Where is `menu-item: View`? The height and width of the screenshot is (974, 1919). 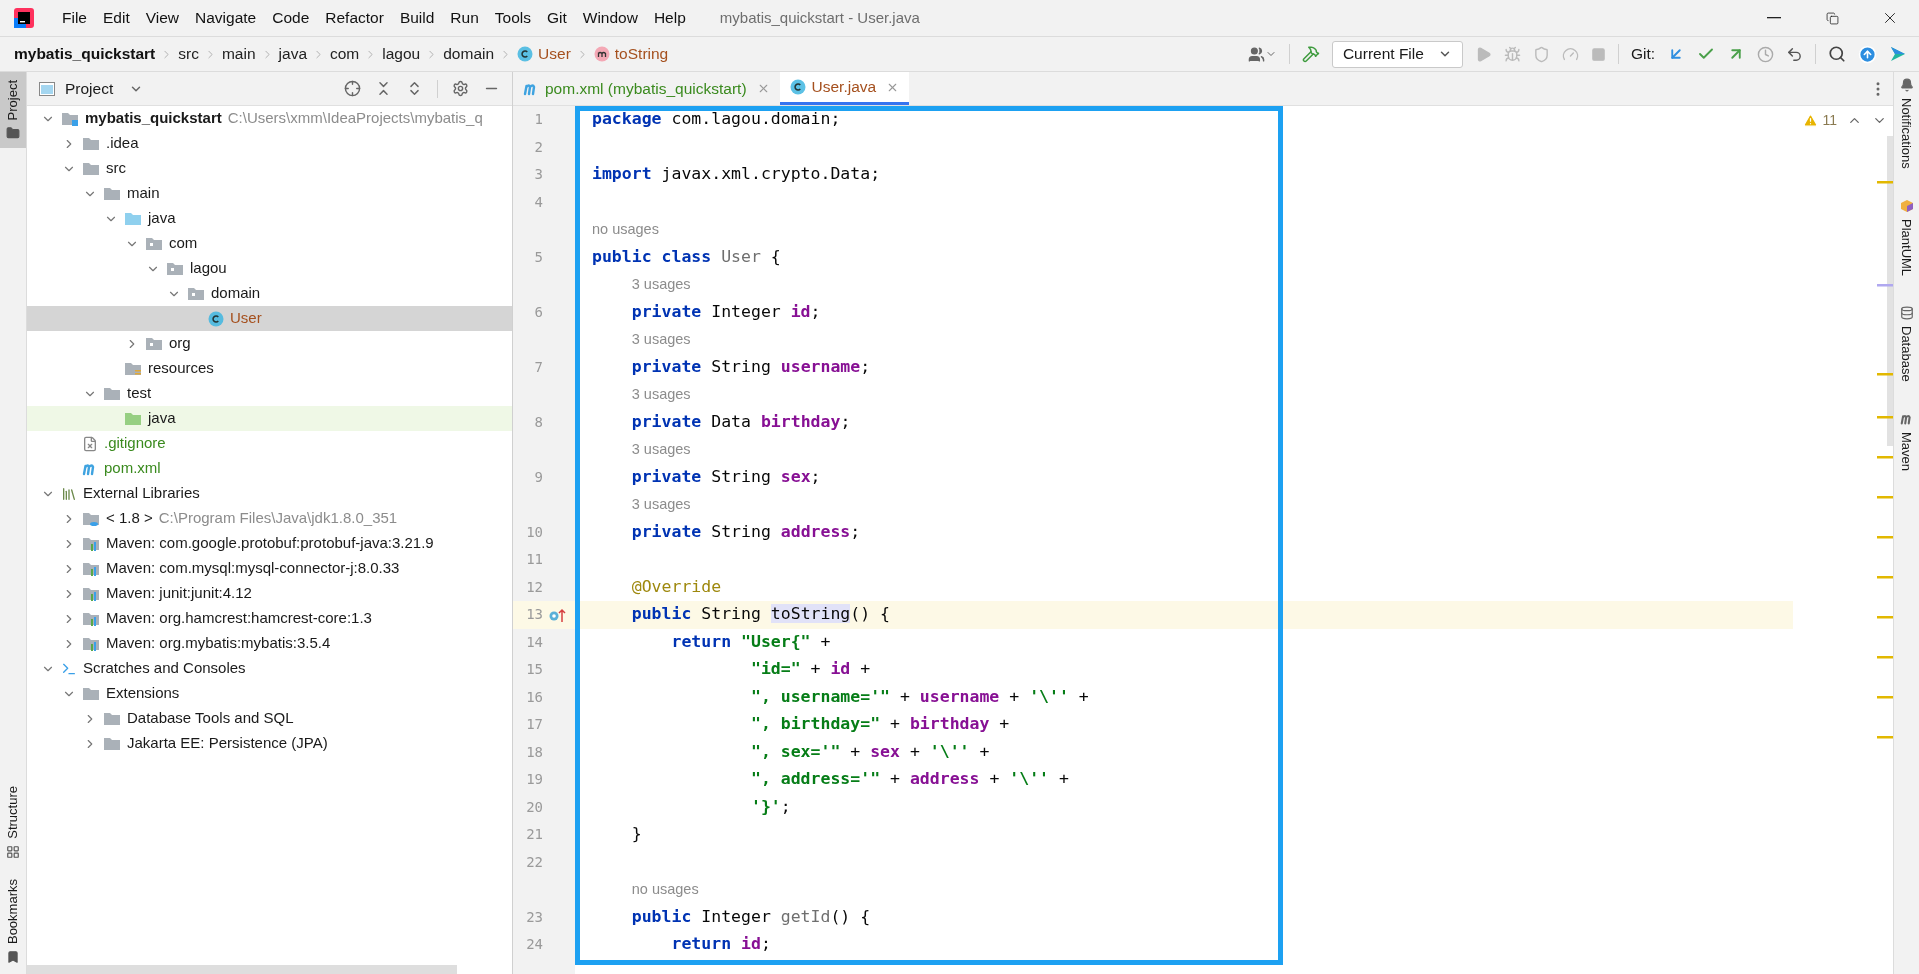
menu-item: View is located at coordinates (162, 18).